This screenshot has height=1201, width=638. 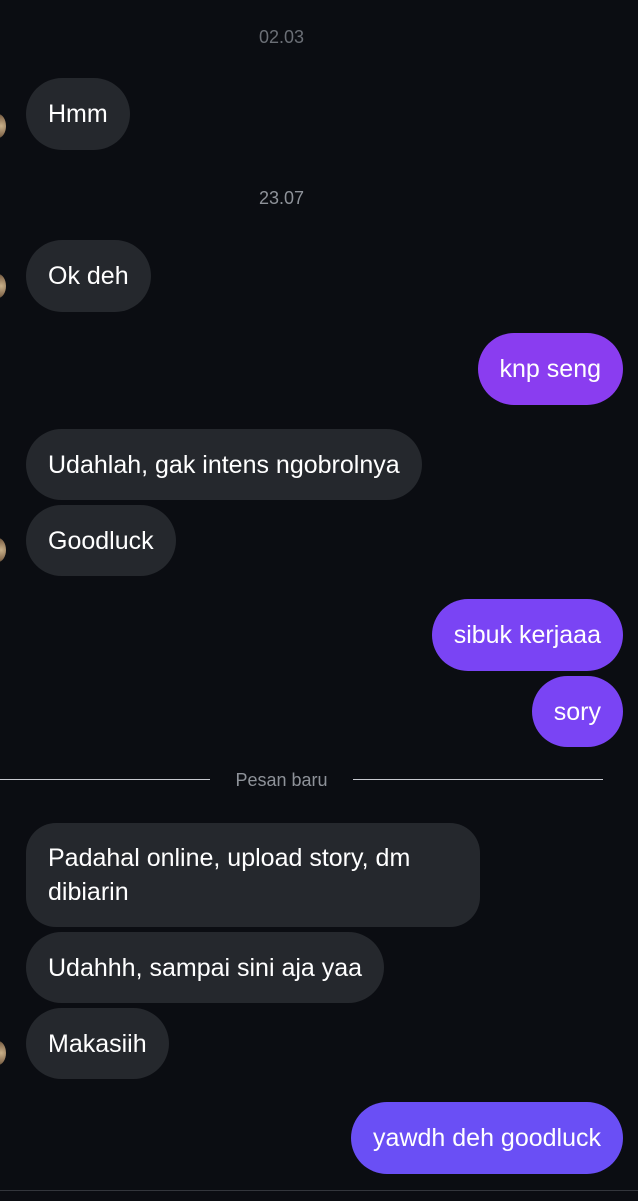 I want to click on message-outgoing: sibuk kerjaaa, so click(x=527, y=635).